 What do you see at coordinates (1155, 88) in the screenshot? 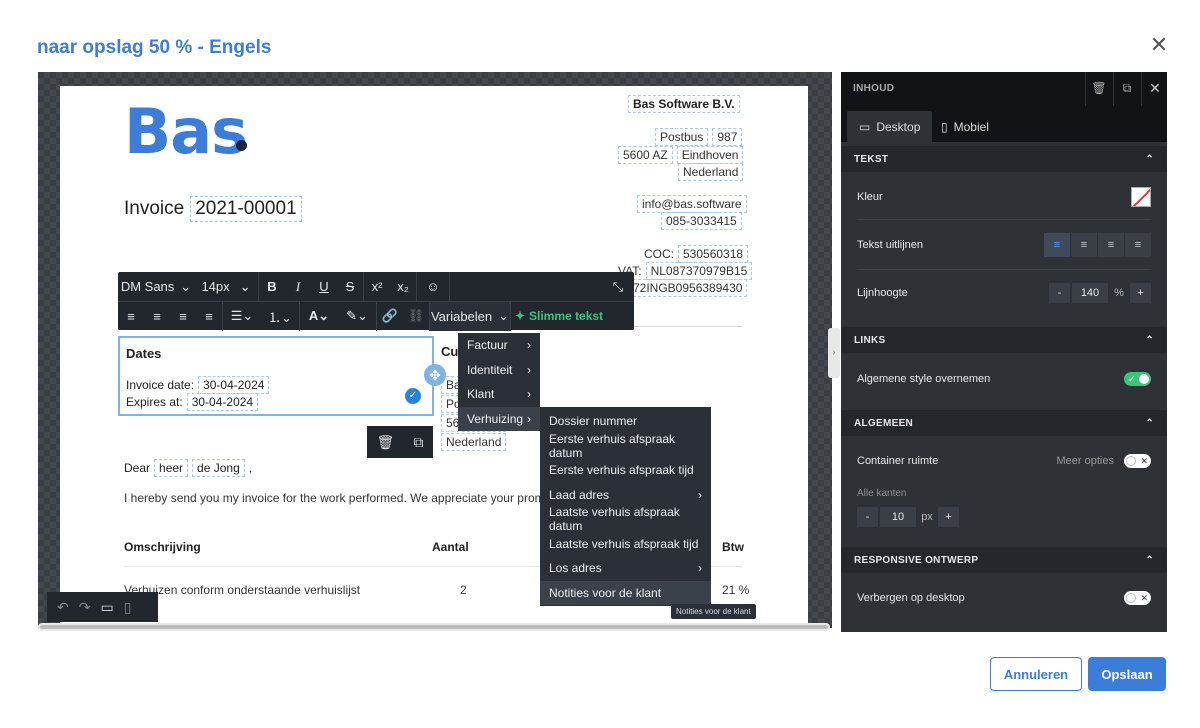
I see `close-panel-icon: ✕` at bounding box center [1155, 88].